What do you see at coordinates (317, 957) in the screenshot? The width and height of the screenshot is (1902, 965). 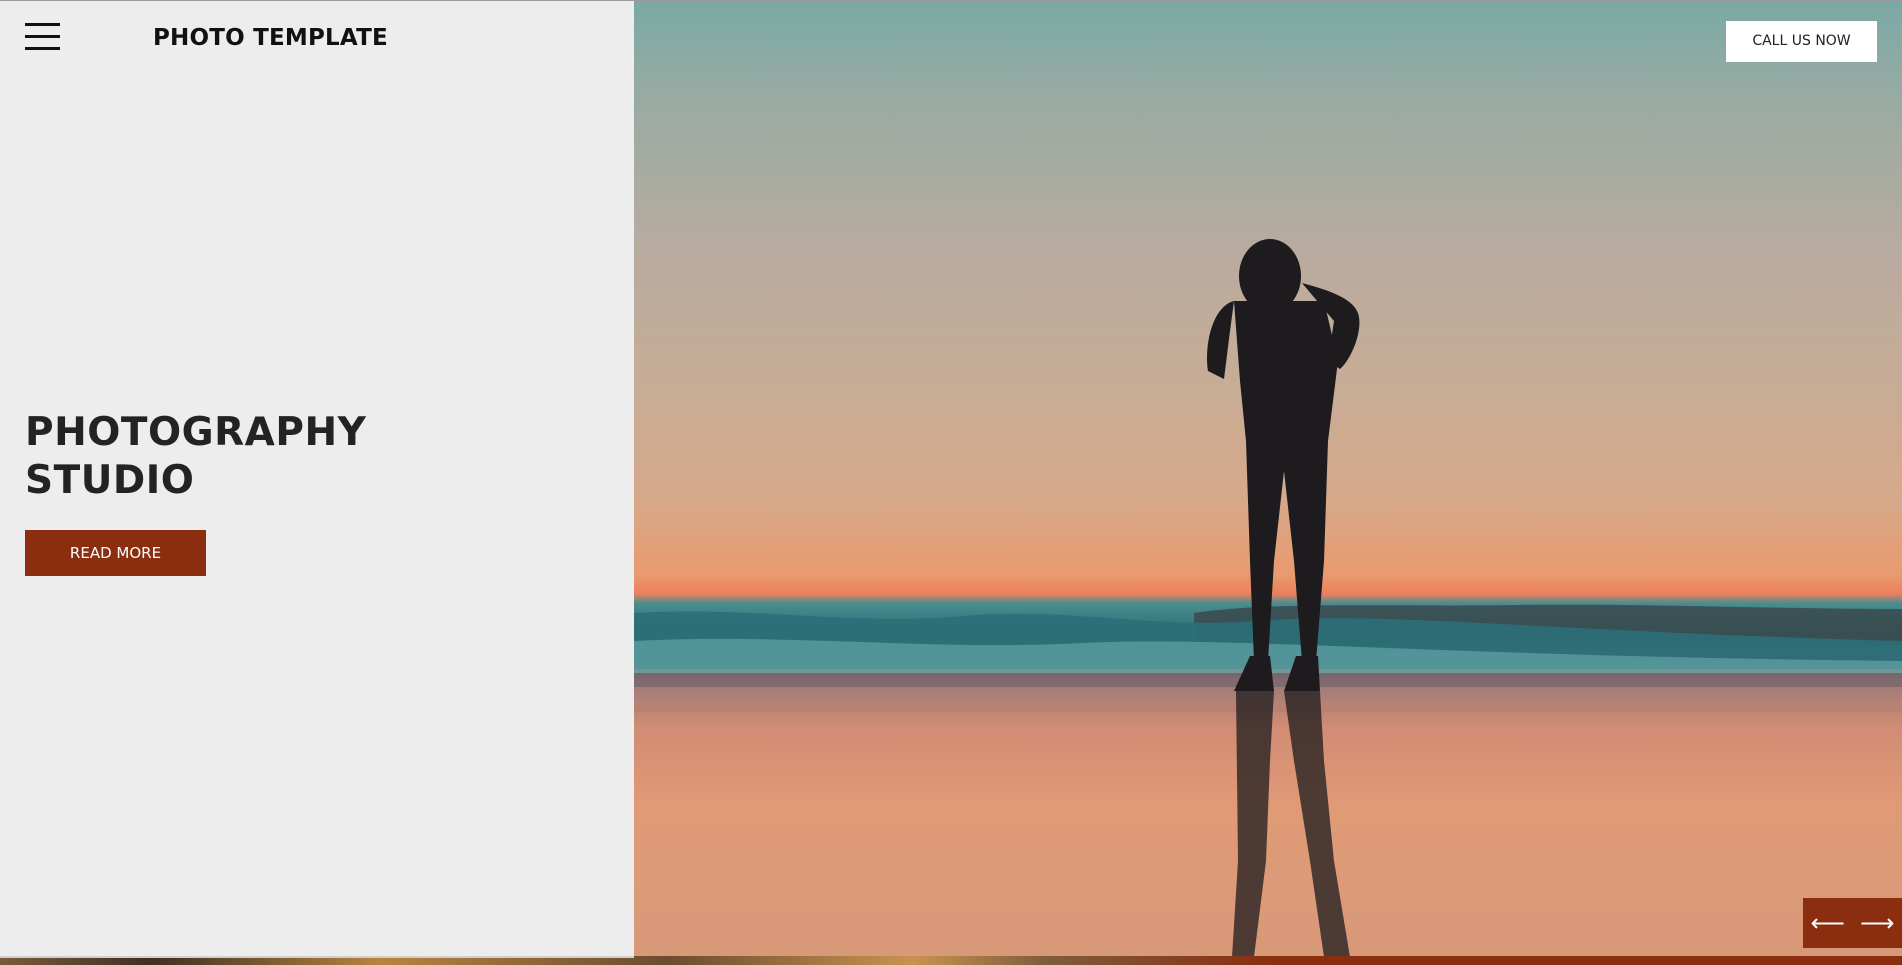 I see `divider` at bounding box center [317, 957].